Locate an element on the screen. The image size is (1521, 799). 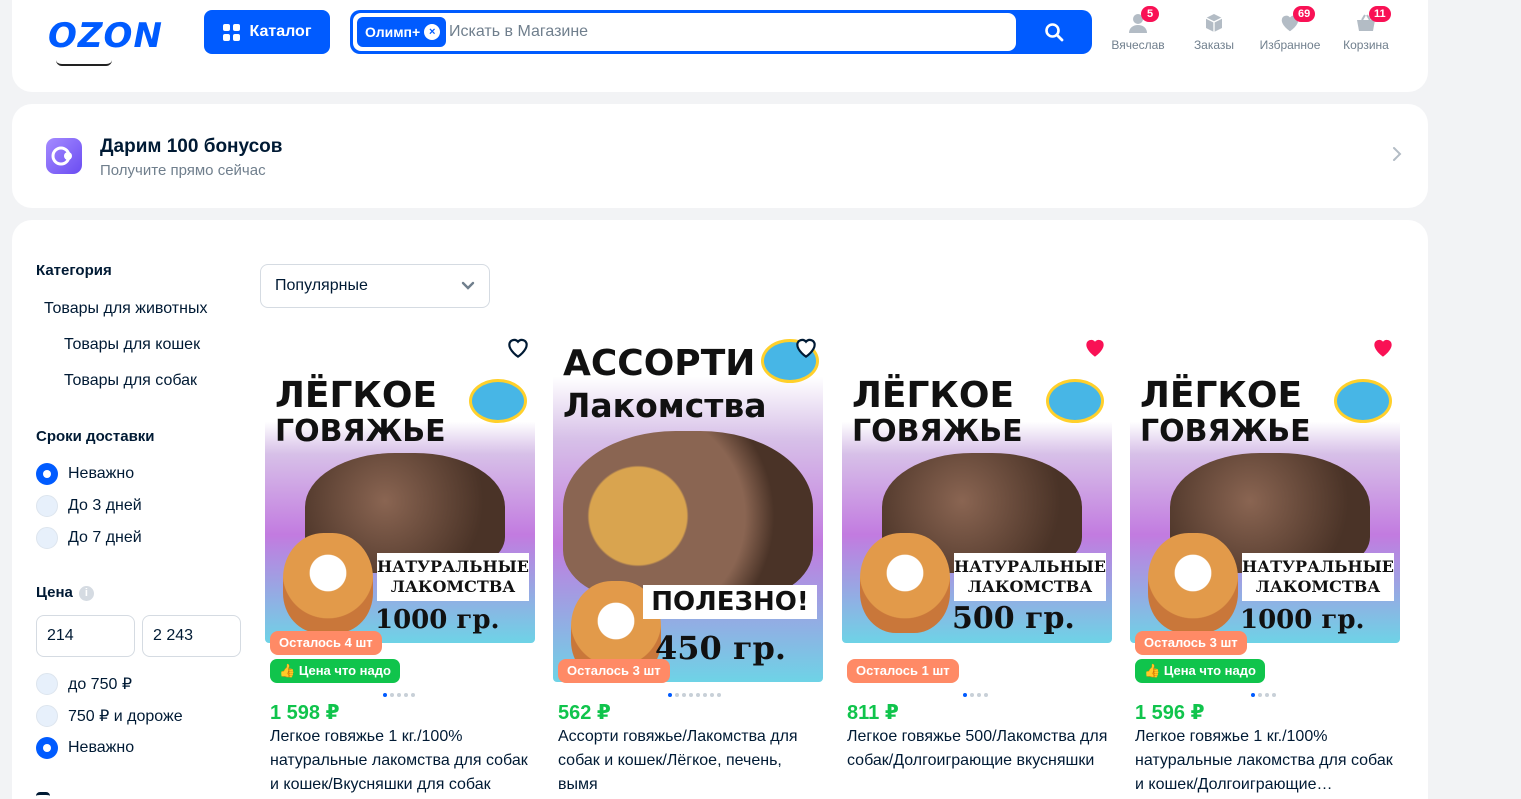
price-option-label: Неважно is located at coordinates (101, 747).